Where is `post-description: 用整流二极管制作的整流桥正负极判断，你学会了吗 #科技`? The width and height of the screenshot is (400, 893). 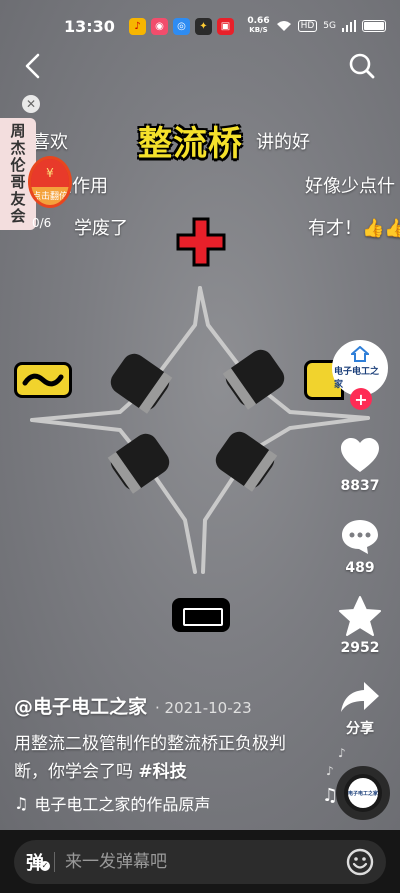
post-description: 用整流二极管制作的整流桥正负极判断，你学会了吗 #科技 is located at coordinates (159, 758).